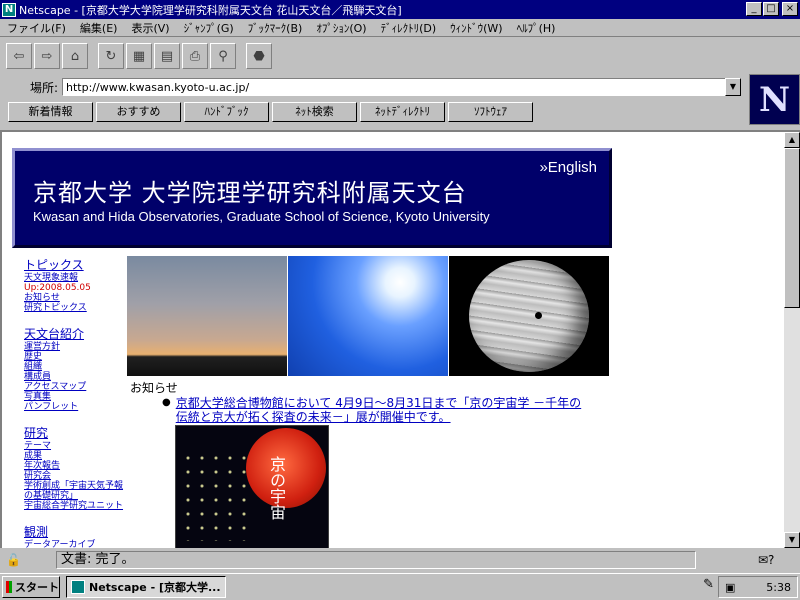 Image resolution: width=800 pixels, height=600 pixels. What do you see at coordinates (74, 333) in the screenshot?
I see `nav-head-about: 天文台紹介` at bounding box center [74, 333].